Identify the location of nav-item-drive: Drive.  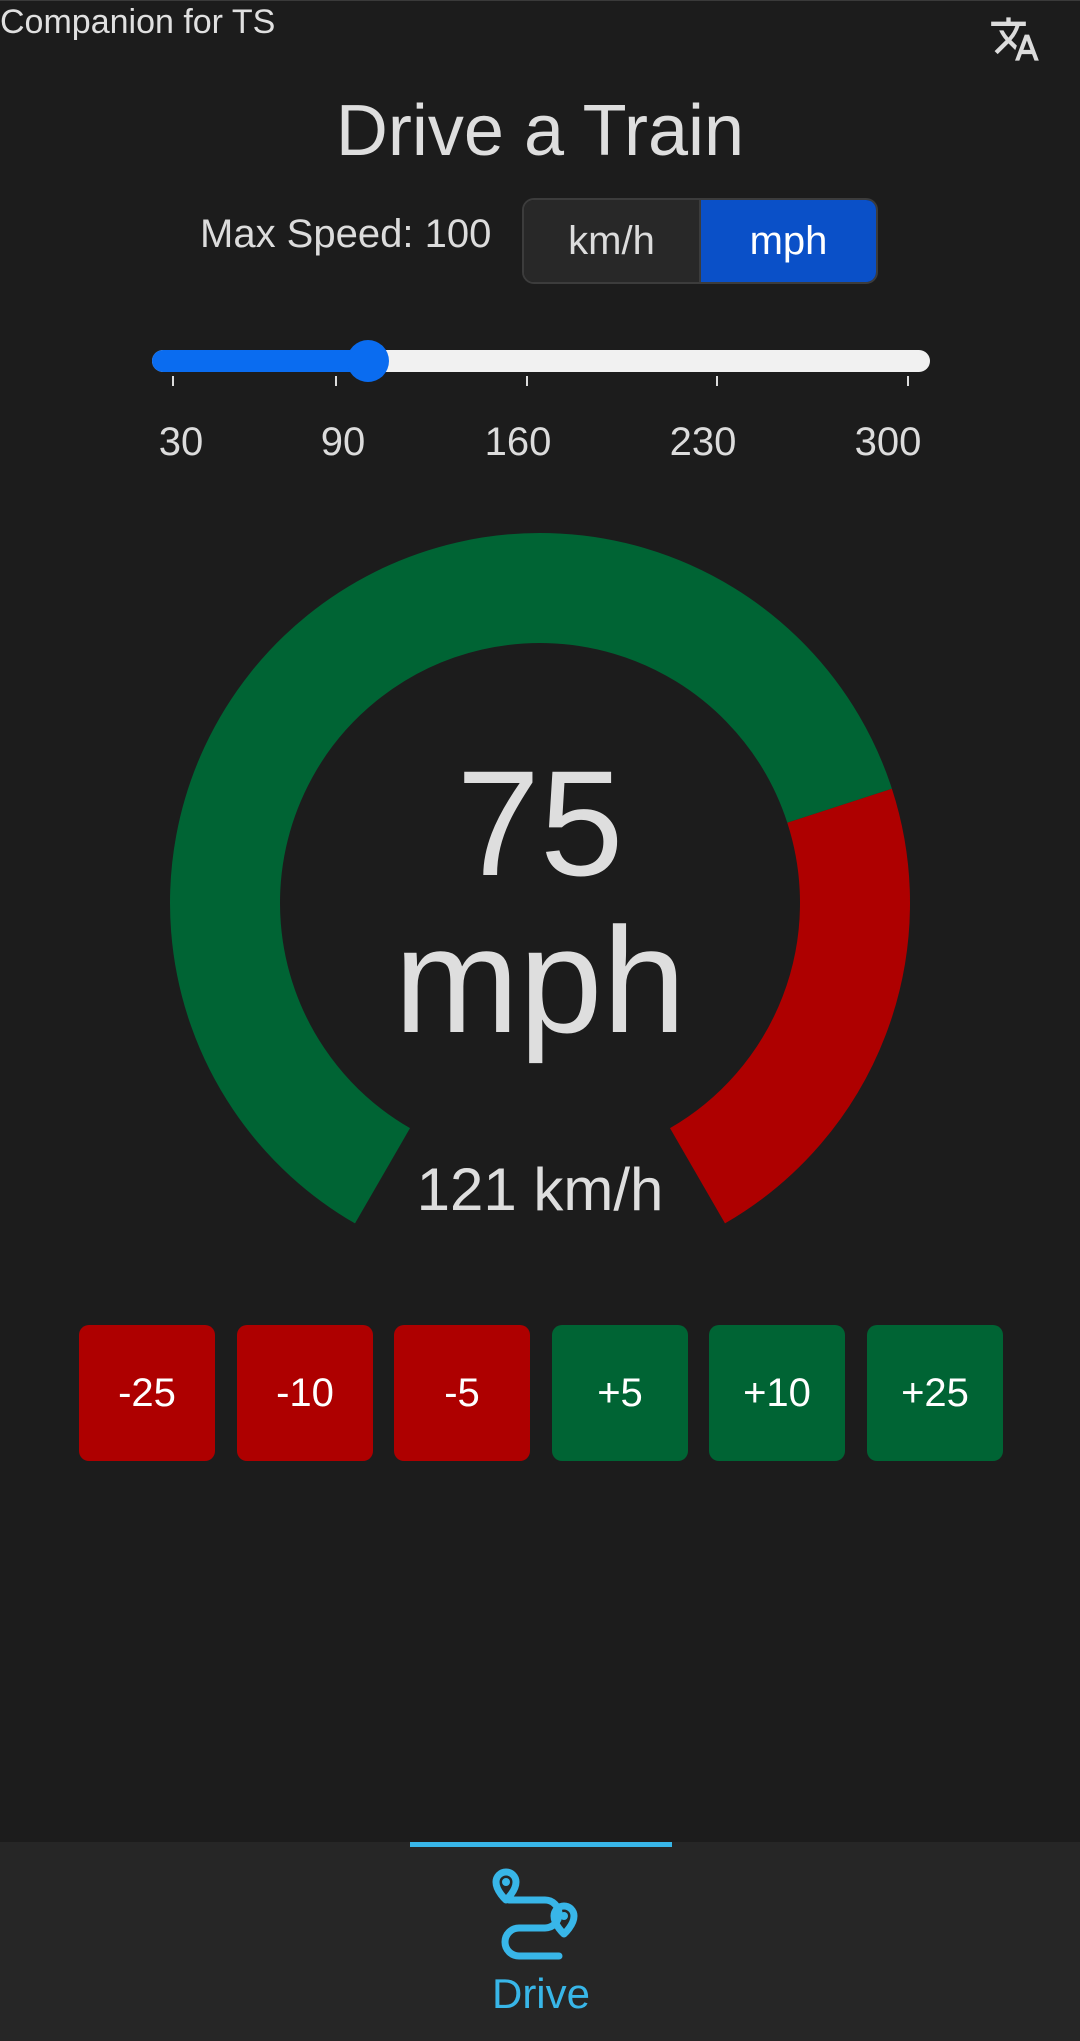
(541, 1942).